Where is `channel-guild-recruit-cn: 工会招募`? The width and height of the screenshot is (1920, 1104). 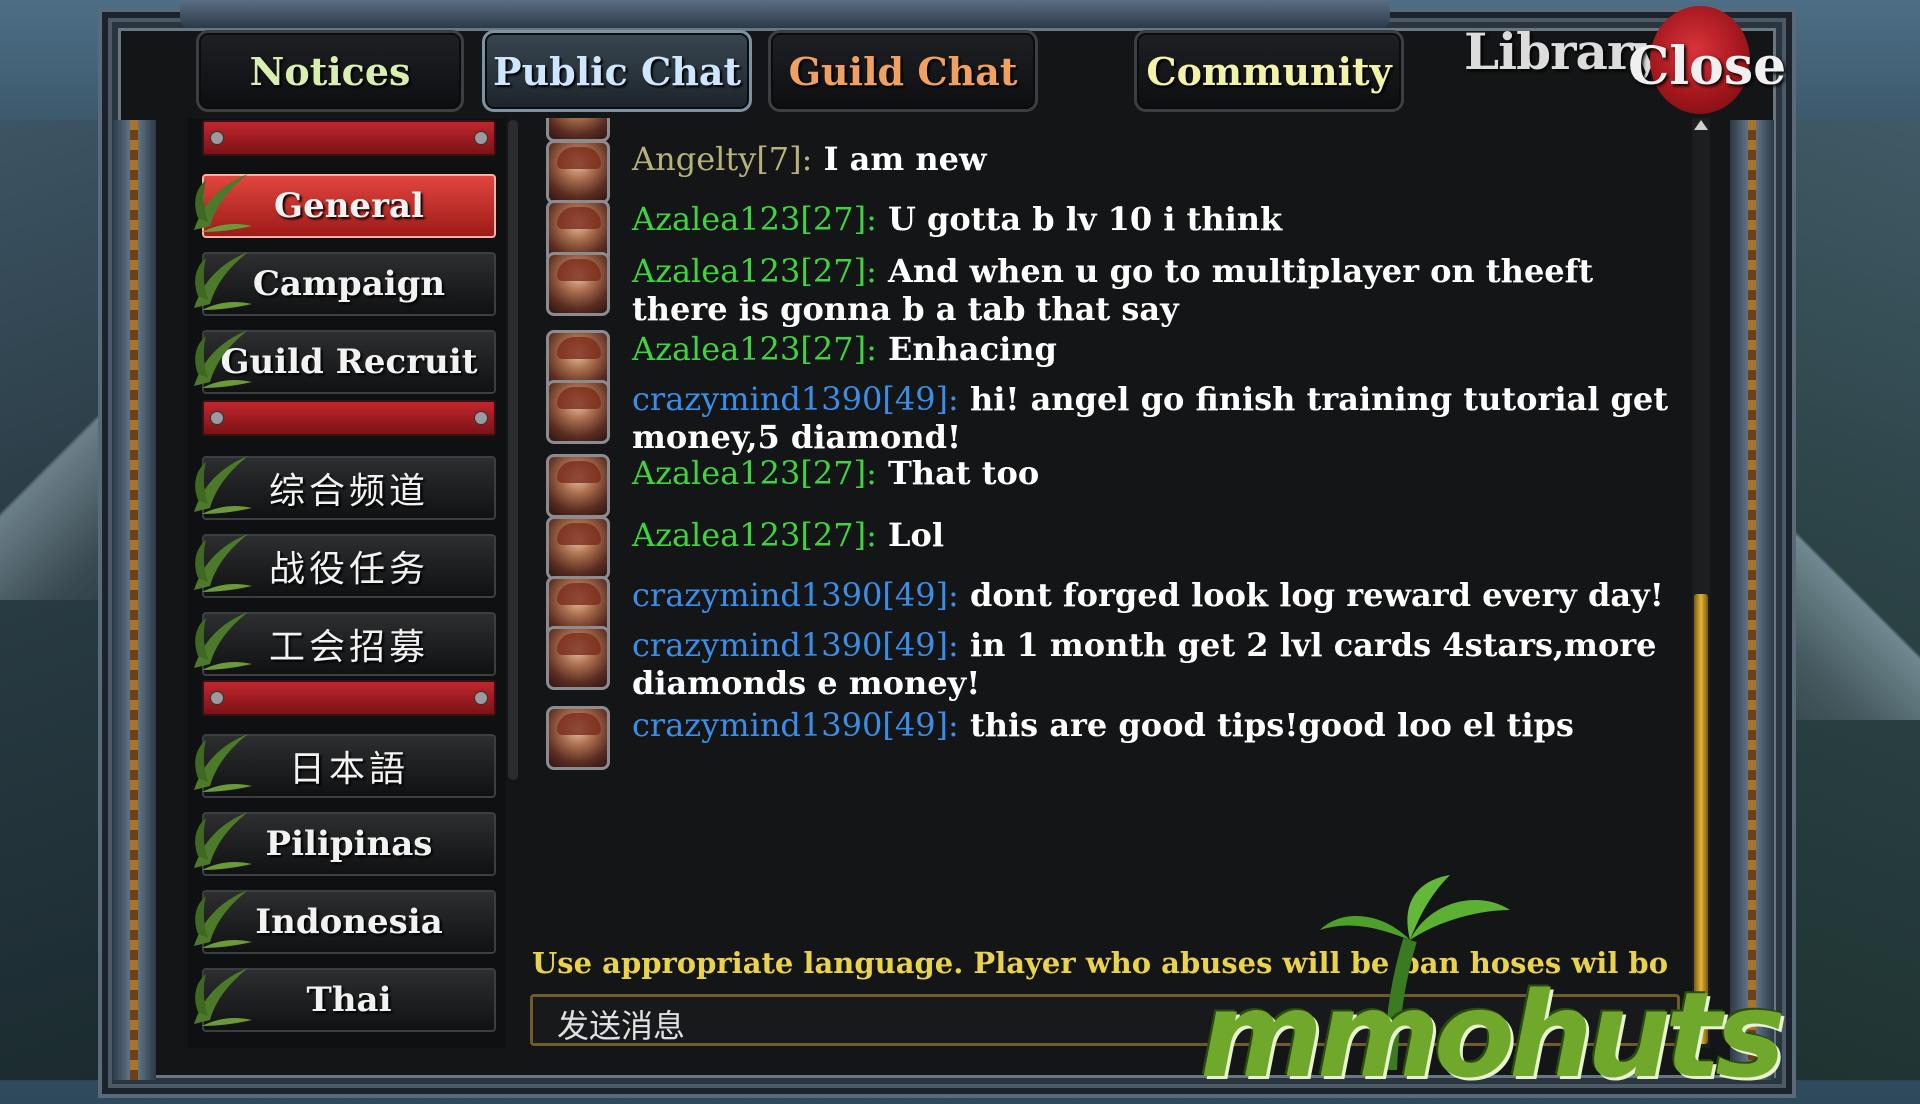 channel-guild-recruit-cn: 工会招募 is located at coordinates (345, 644).